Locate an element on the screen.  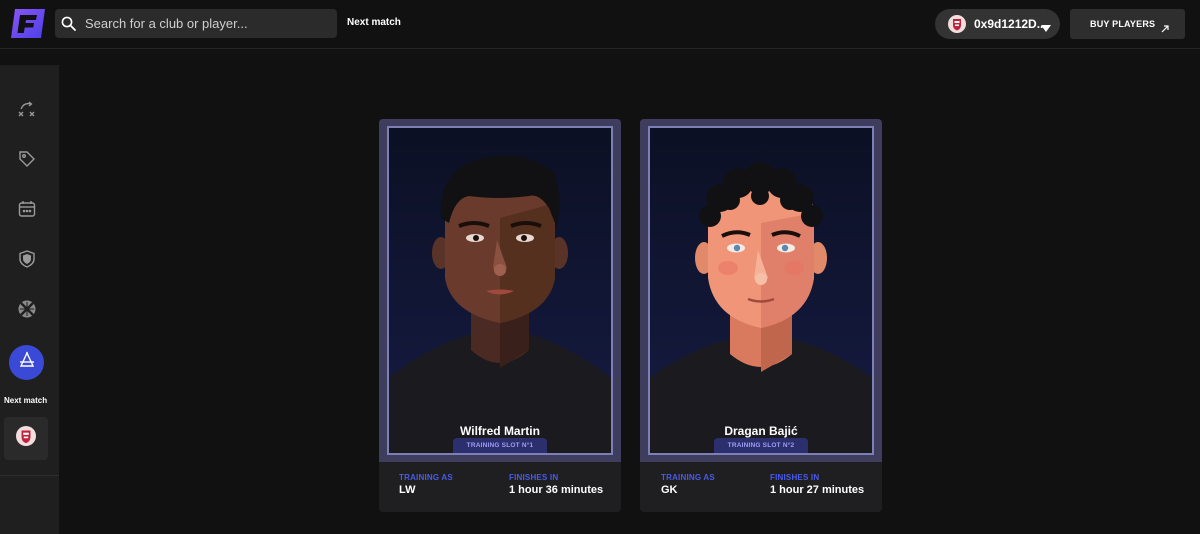
sidebar: Next match is located at coordinates (29, 299).